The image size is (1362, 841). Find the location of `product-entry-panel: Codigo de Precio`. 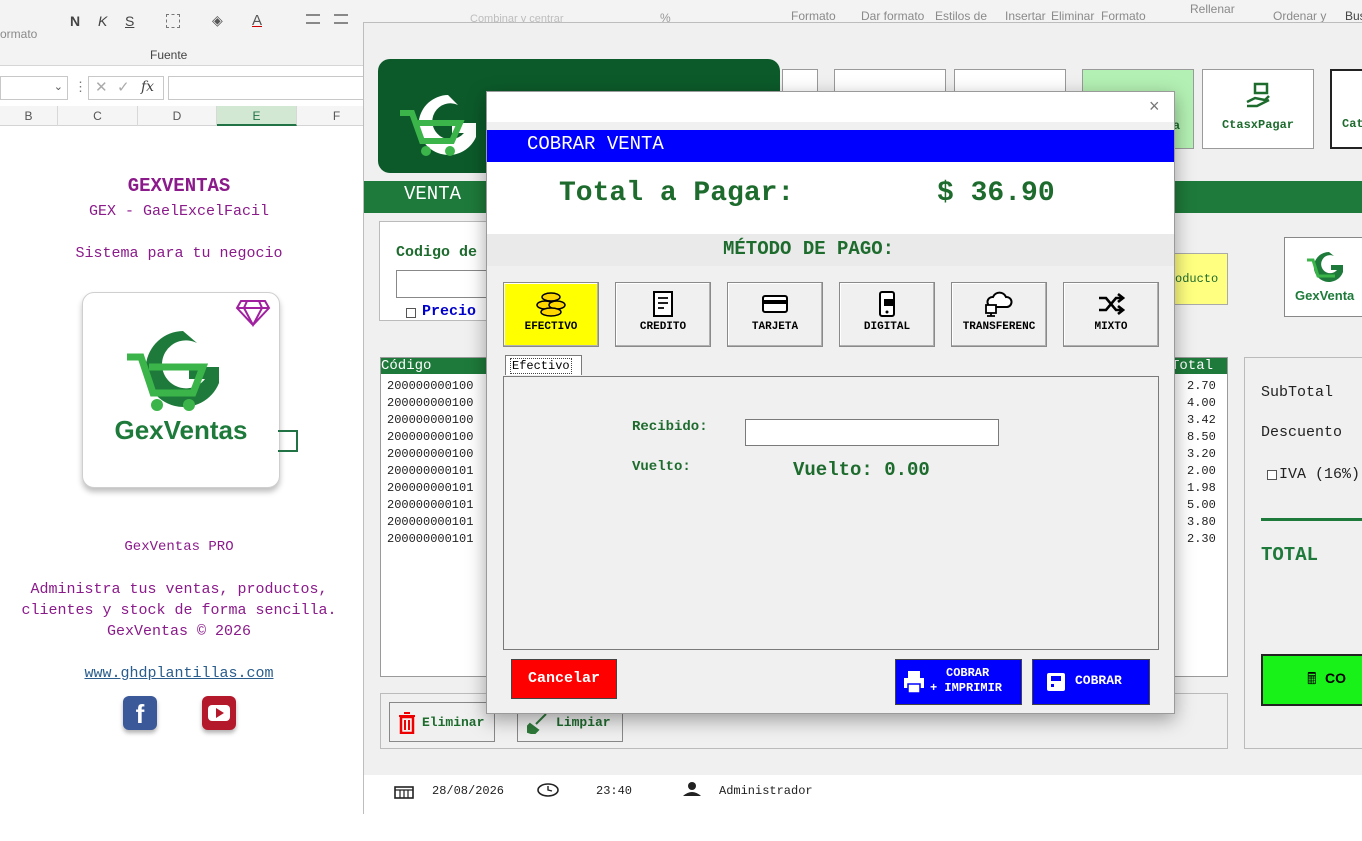

product-entry-panel: Codigo de Precio is located at coordinates (439, 271).